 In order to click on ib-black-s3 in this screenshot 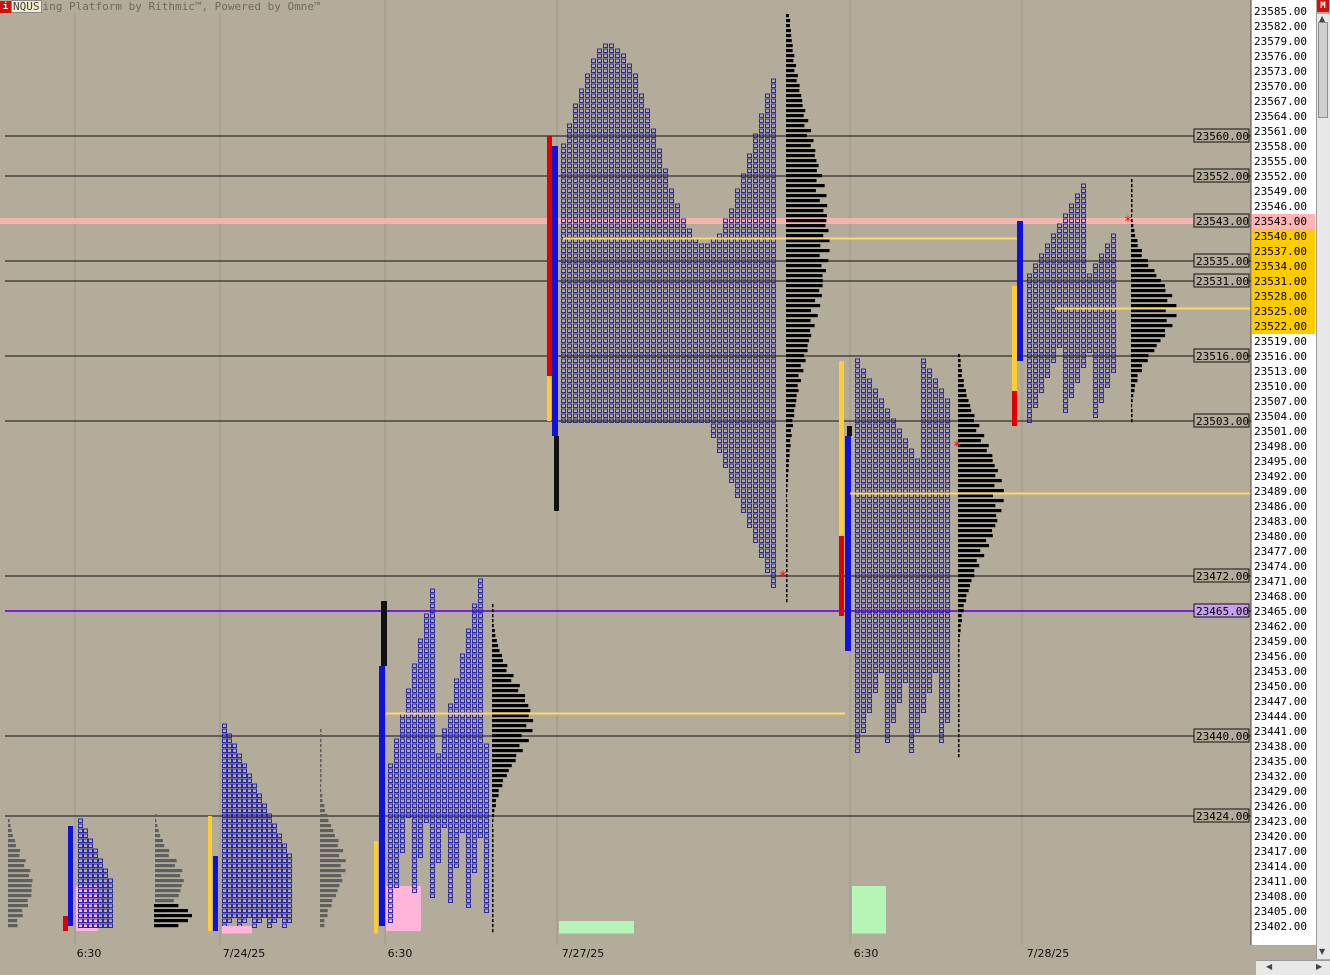, I will do `click(384, 633)`.